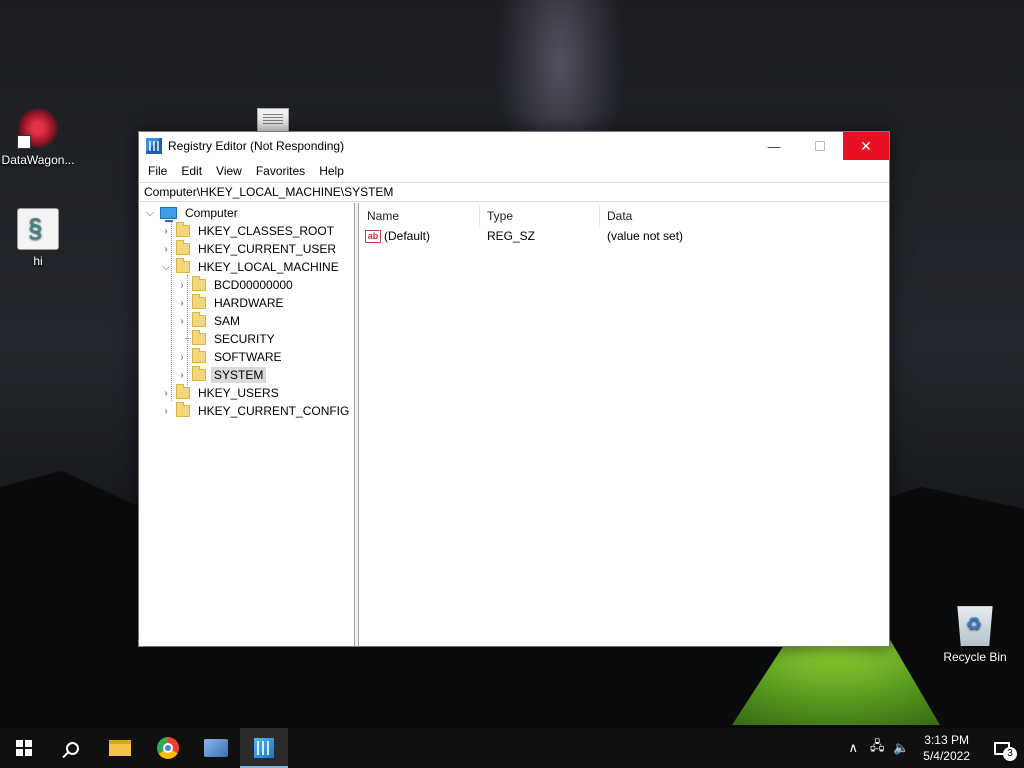 Image resolution: width=1024 pixels, height=768 pixels. What do you see at coordinates (250, 267) in the screenshot?
I see `tree-item-hkey-local-machine: ⌵ HKEY_LOCAL_MACHINE` at bounding box center [250, 267].